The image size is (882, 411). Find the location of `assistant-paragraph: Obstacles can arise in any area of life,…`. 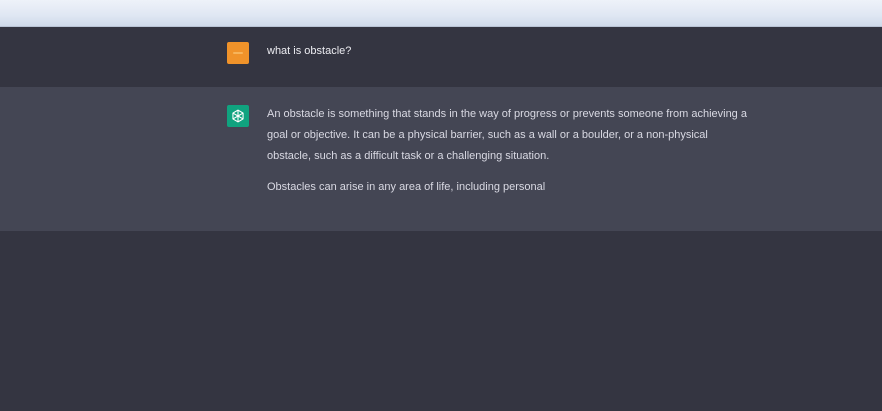

assistant-paragraph: Obstacles can arise in any area of life,… is located at coordinates (406, 187).